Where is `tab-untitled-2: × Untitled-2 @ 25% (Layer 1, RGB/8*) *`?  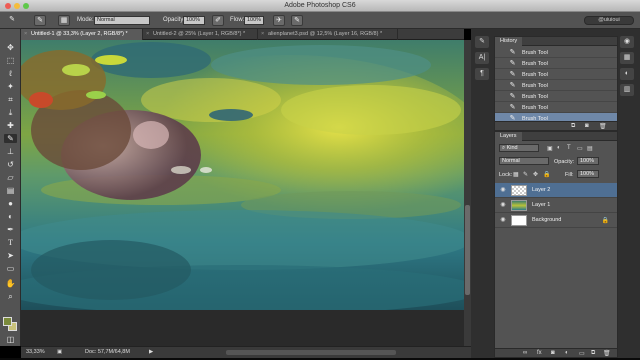 tab-untitled-2: × Untitled-2 @ 25% (Layer 1, RGB/8*) * is located at coordinates (200, 34).